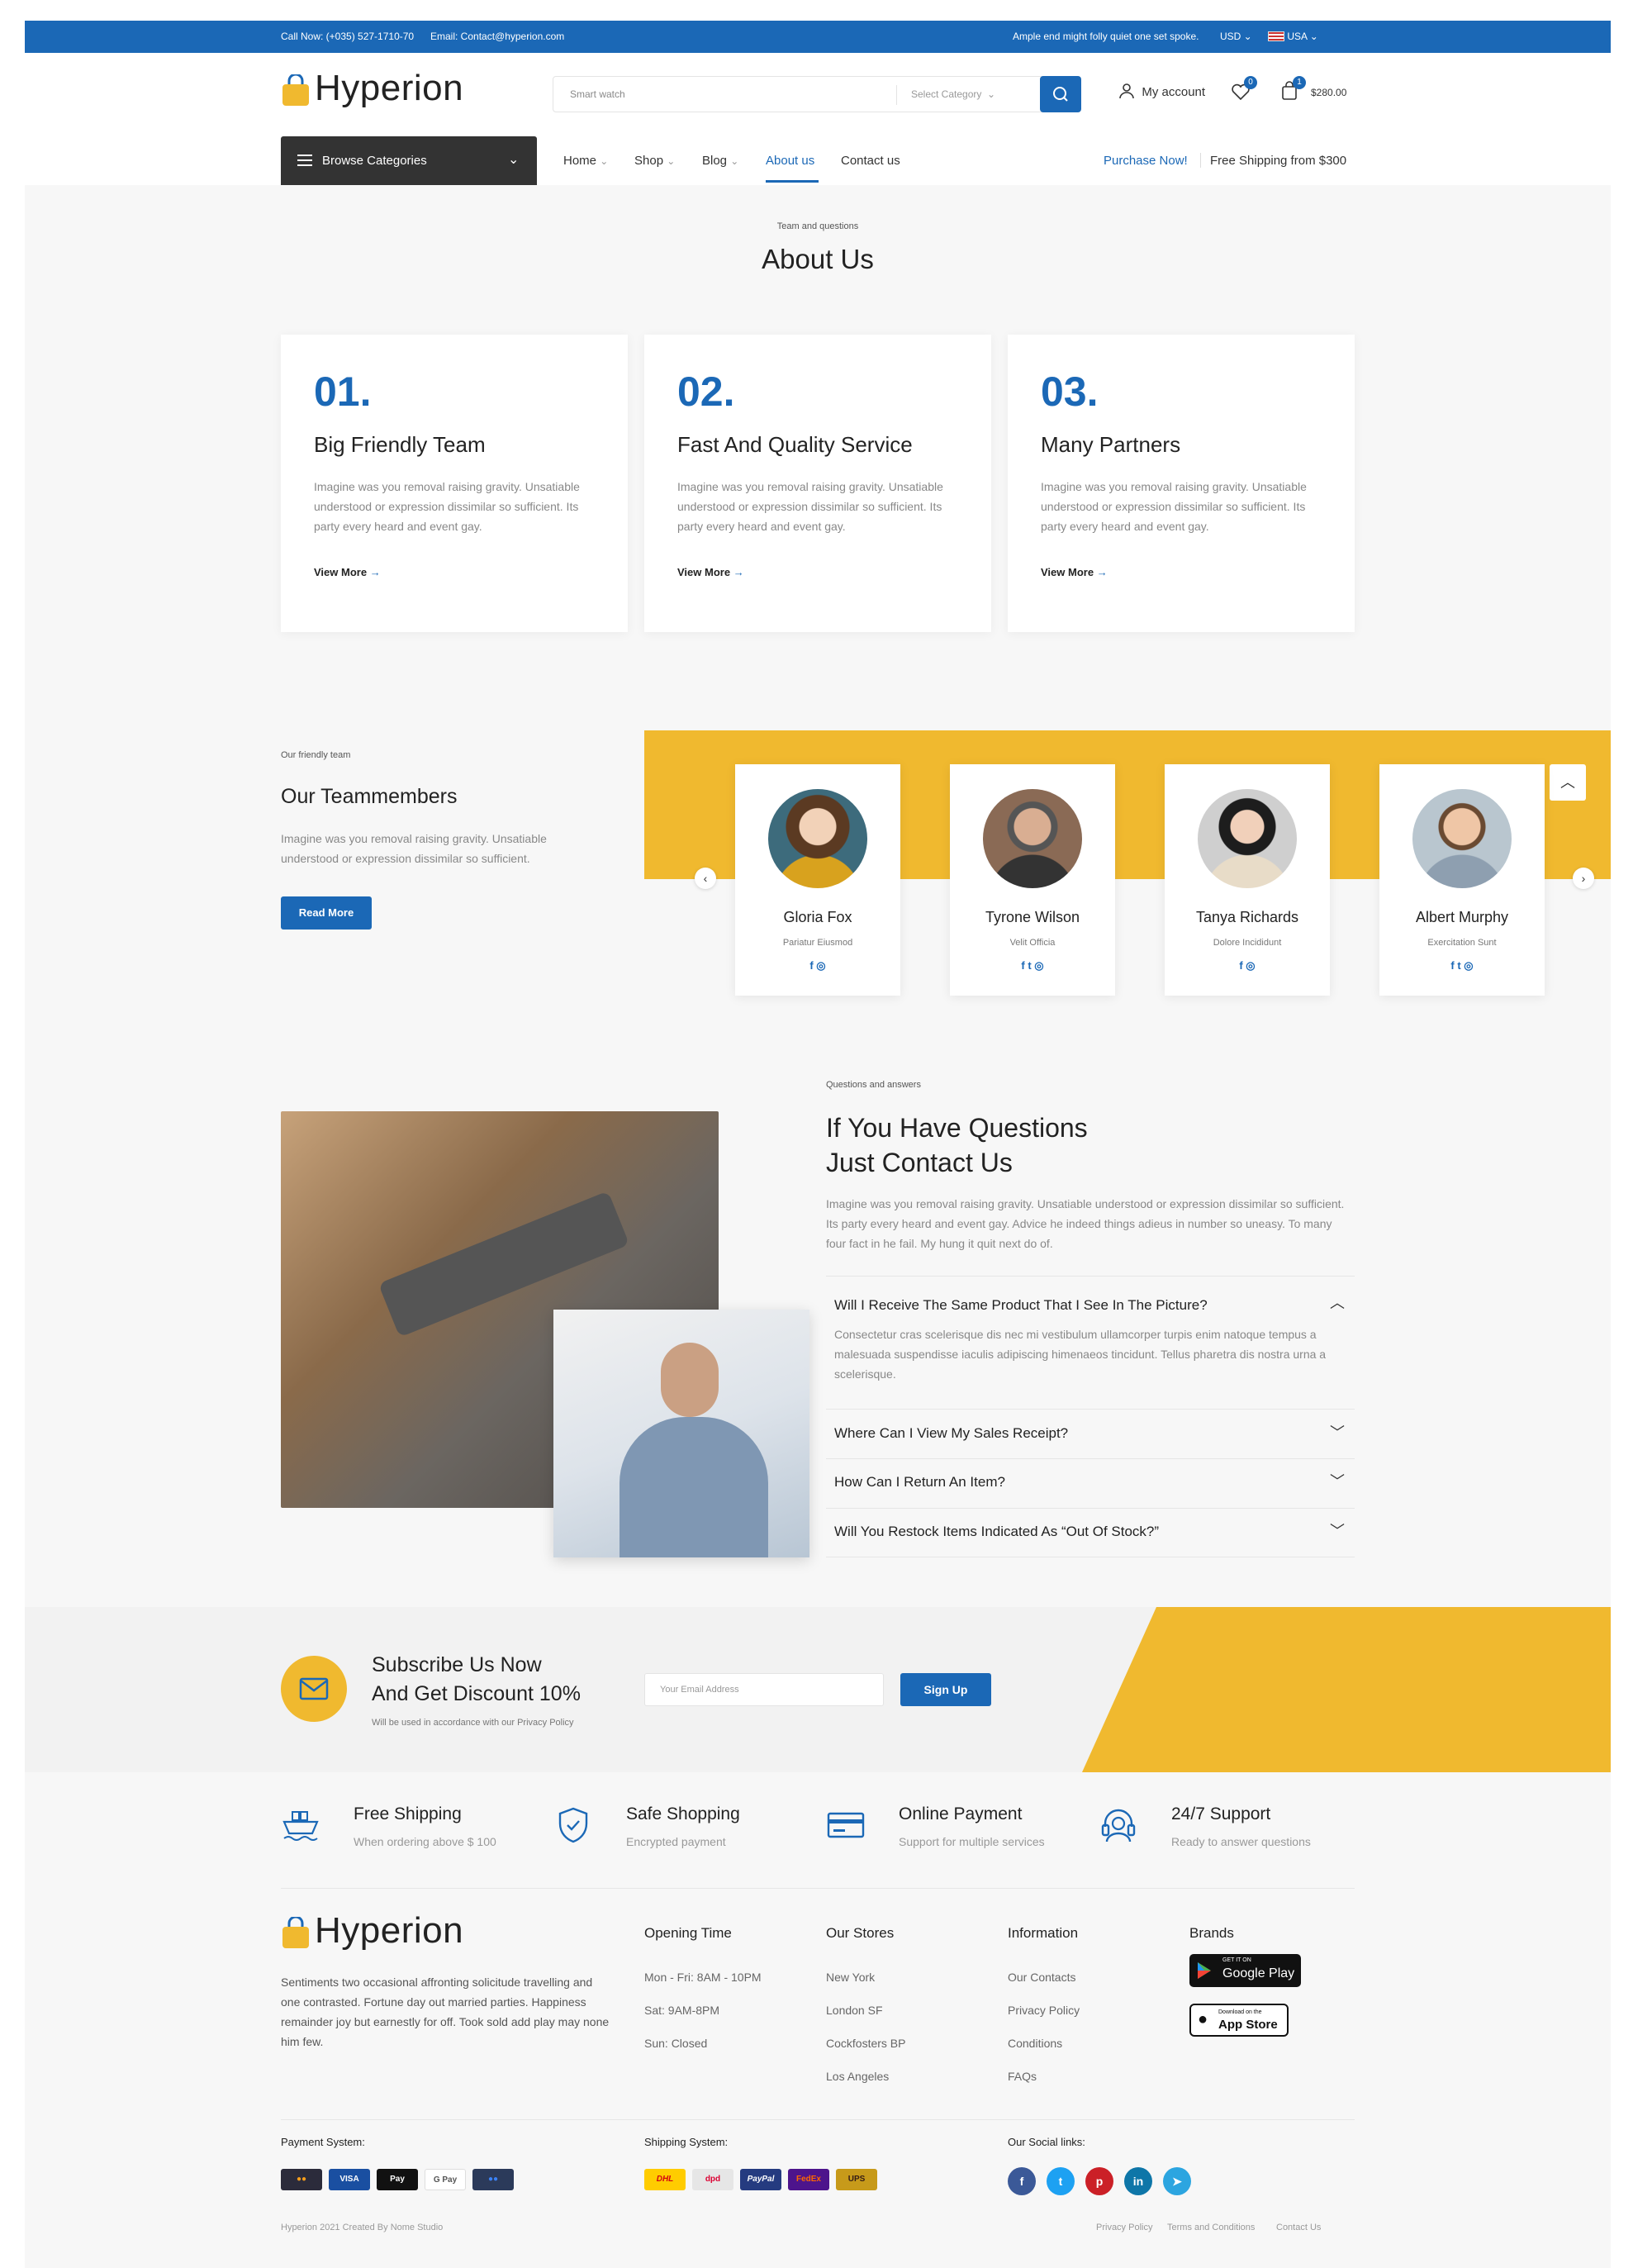 The height and width of the screenshot is (2268, 1652). I want to click on footer-hours-line: Sat: 9AM-8PM, so click(682, 2011).